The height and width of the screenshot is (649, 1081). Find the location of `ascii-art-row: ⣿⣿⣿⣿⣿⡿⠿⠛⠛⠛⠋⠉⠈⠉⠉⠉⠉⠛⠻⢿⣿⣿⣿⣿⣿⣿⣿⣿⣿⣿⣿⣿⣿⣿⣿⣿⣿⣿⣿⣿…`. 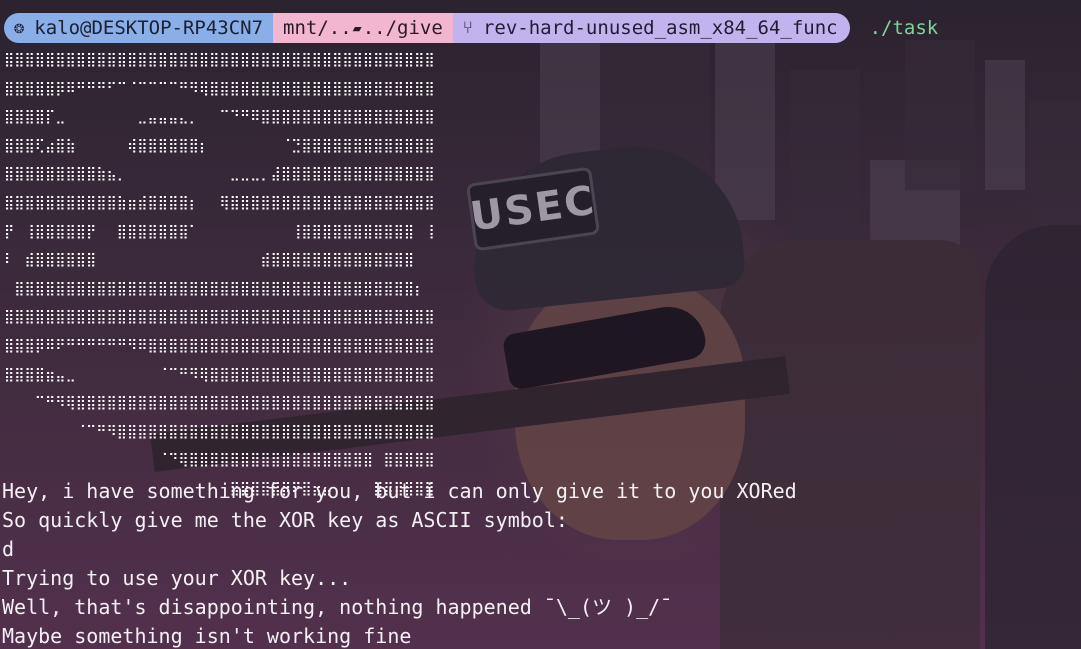

ascii-art-row: ⣿⣿⣿⣿⣿⡿⠿⠛⠛⠛⠋⠉⠈⠉⠉⠉⠉⠛⠻⢿⣿⣿⣿⣿⣿⣿⣿⣿⣿⣿⣿⣿⣿⣿⣿⣿⣿⣿⣿⣿… is located at coordinates (219, 88).